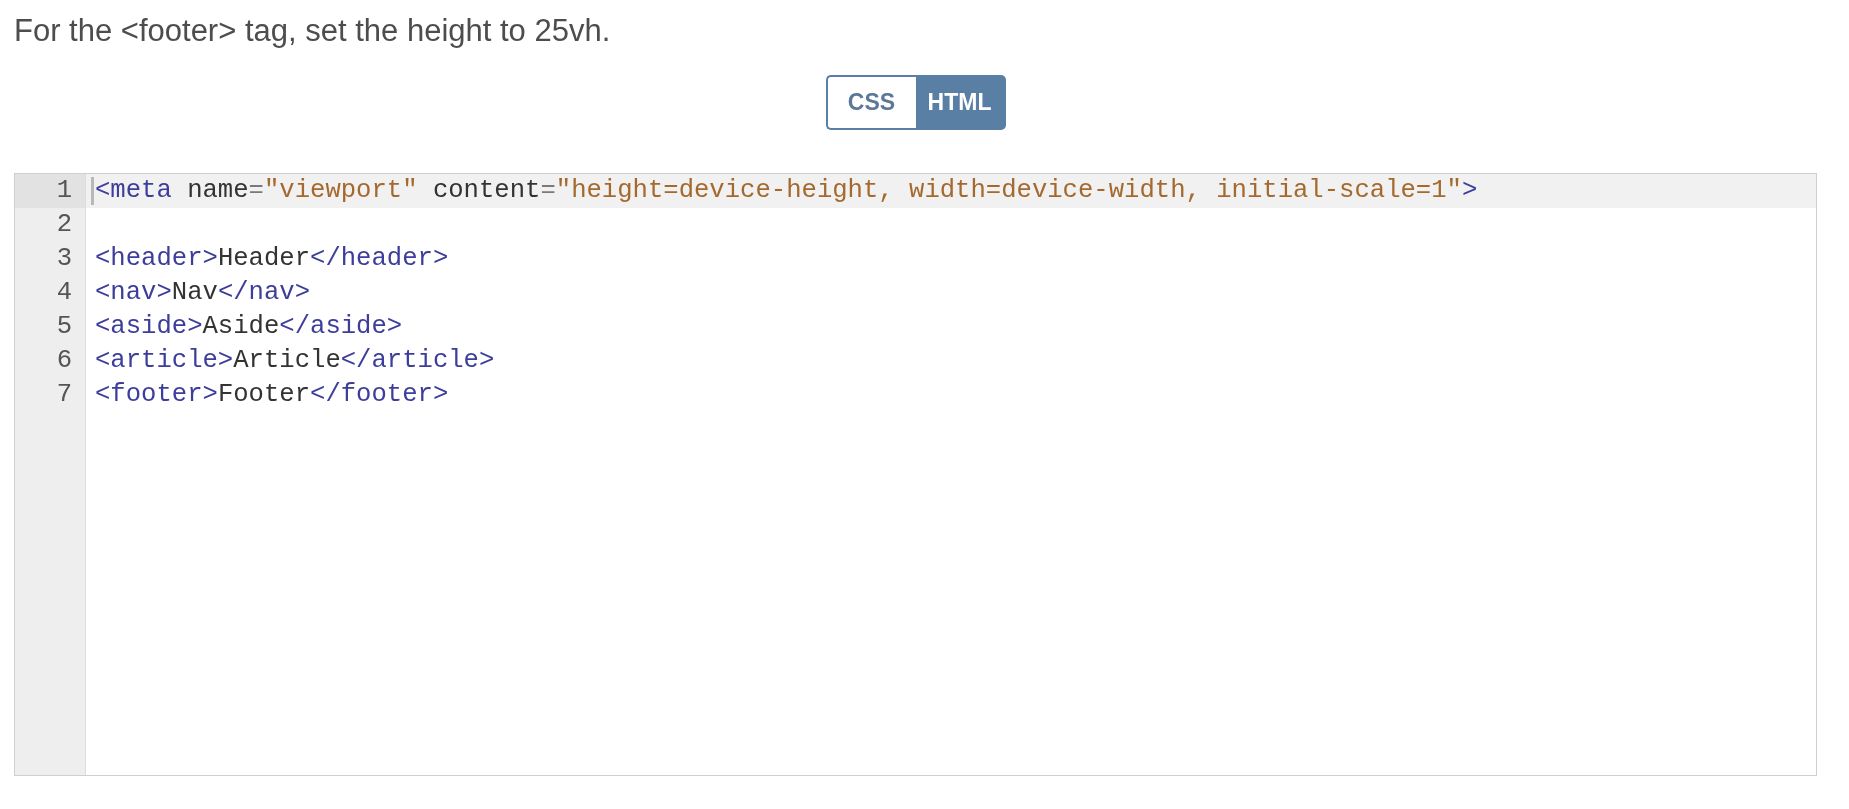 This screenshot has width=1849, height=809. I want to click on code-line: <footer>Footer</footer>, so click(272, 395).